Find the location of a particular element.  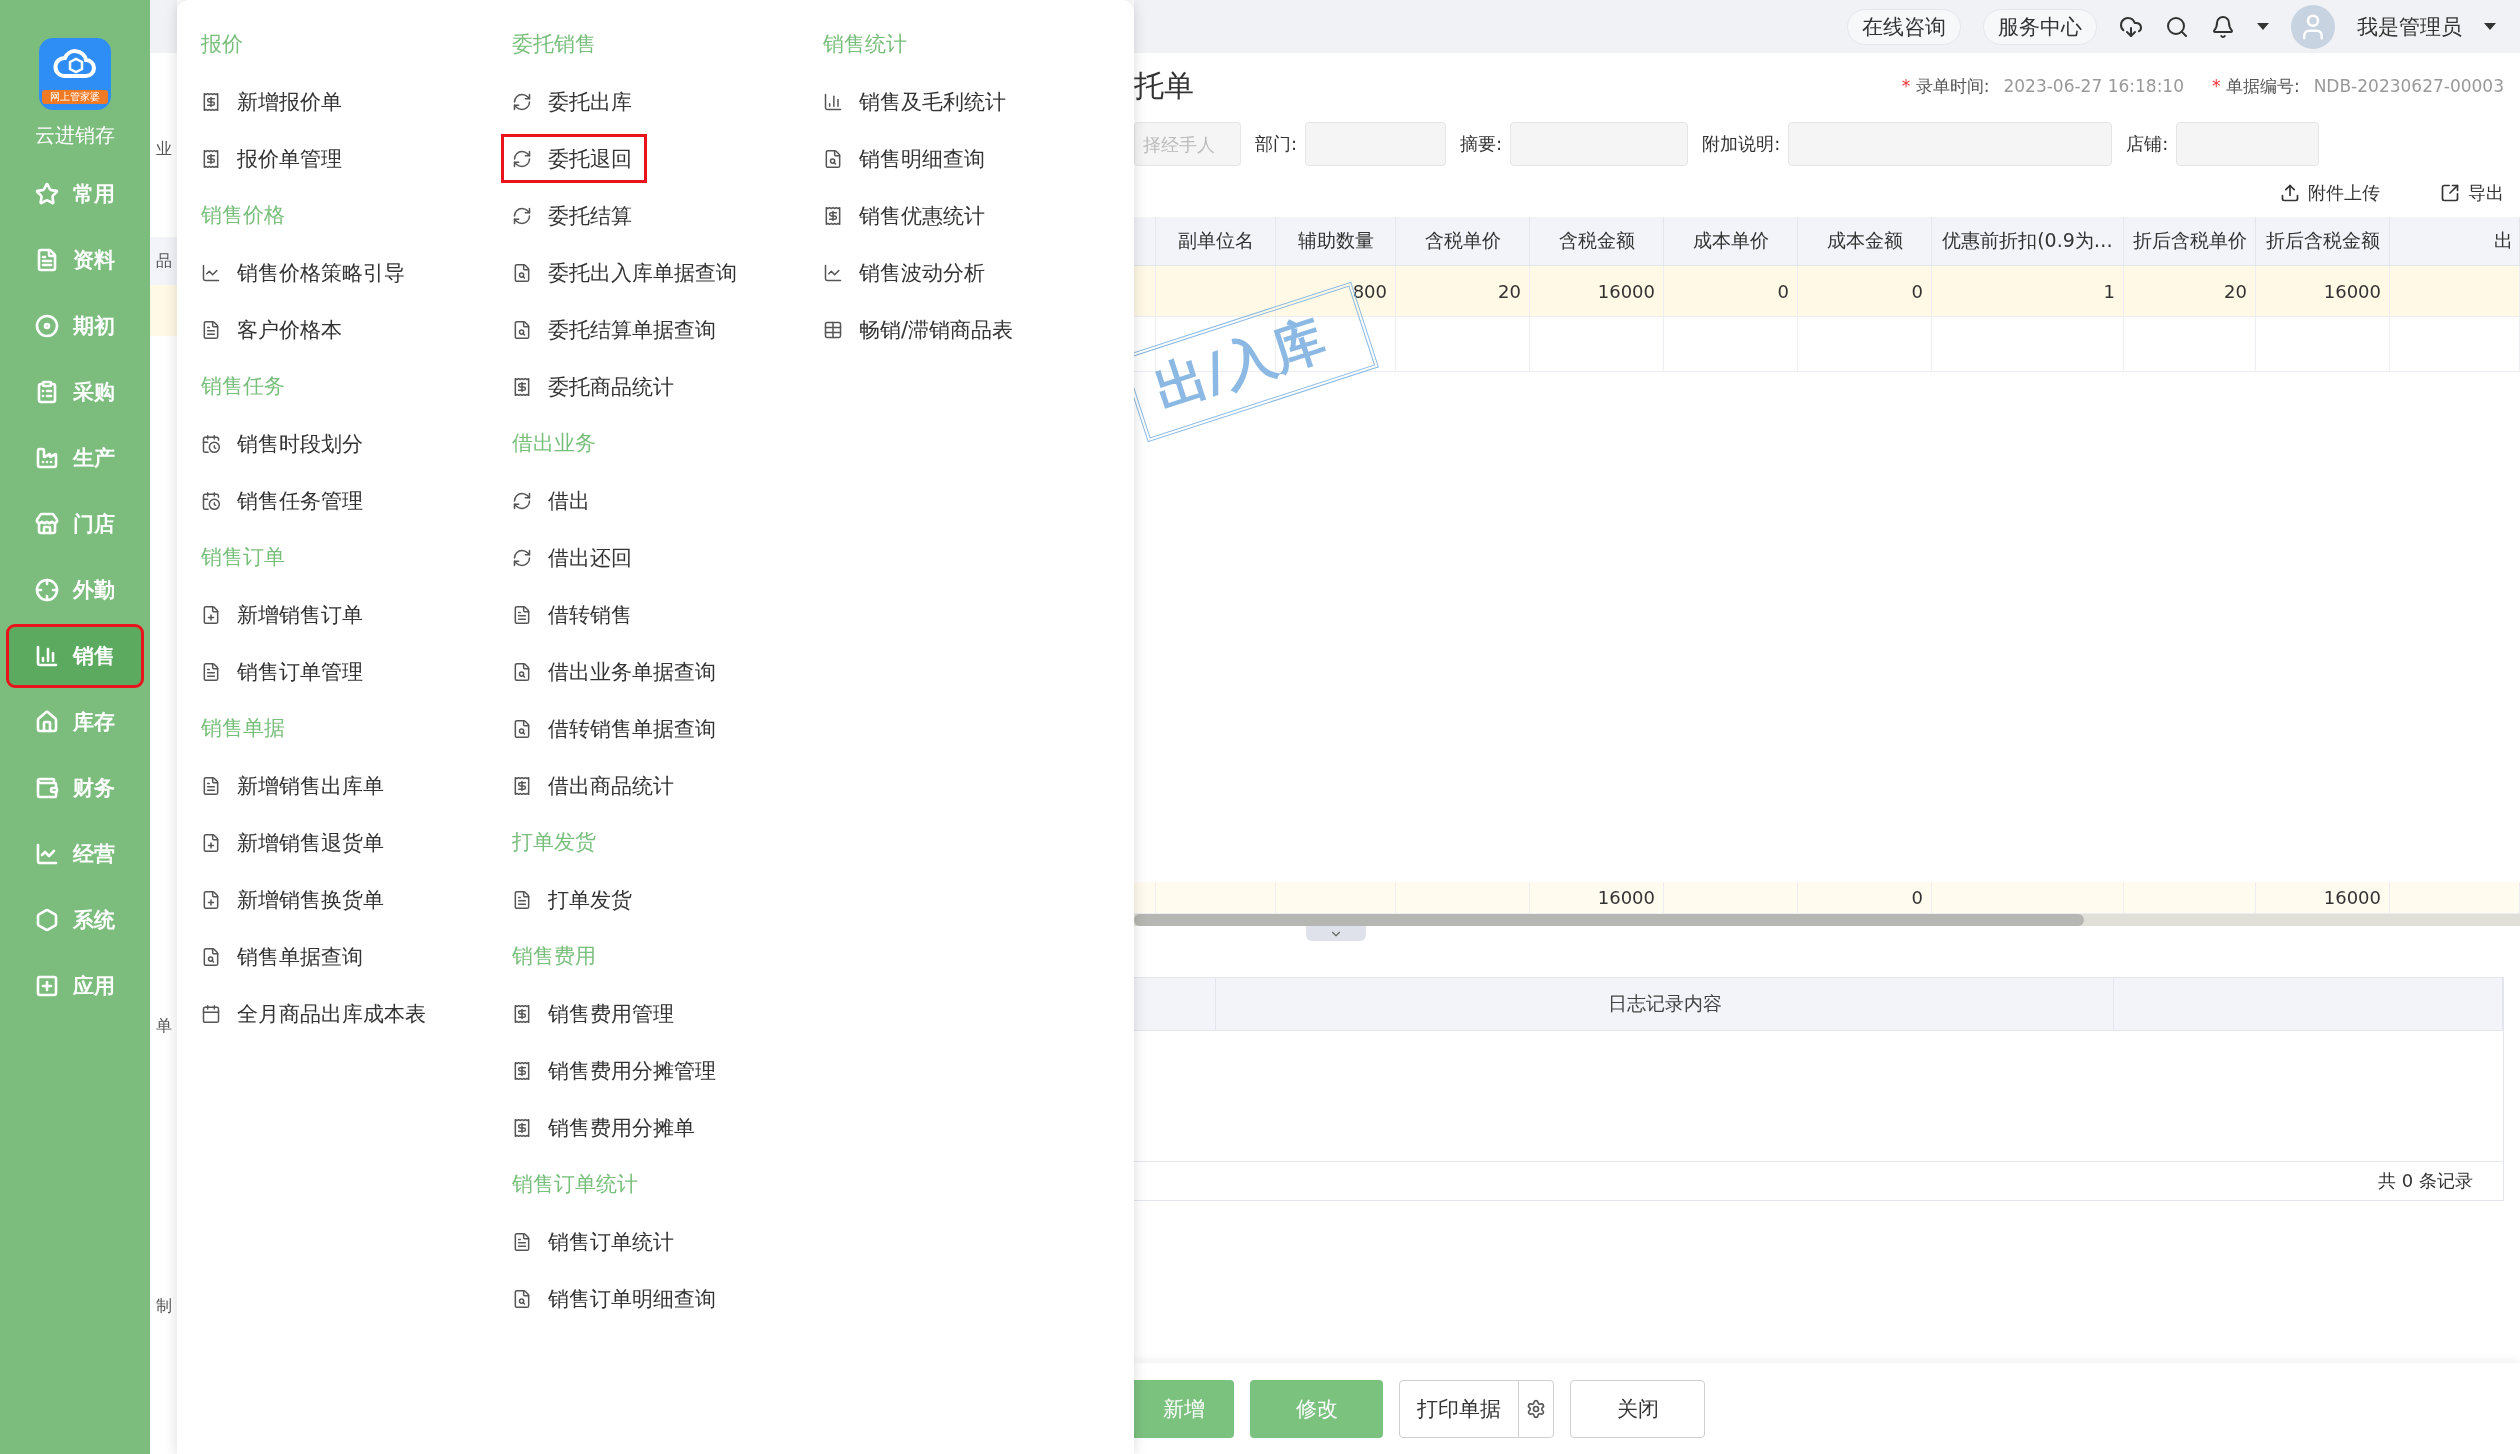

menu-item: 销售波动分析 is located at coordinates (906, 272).